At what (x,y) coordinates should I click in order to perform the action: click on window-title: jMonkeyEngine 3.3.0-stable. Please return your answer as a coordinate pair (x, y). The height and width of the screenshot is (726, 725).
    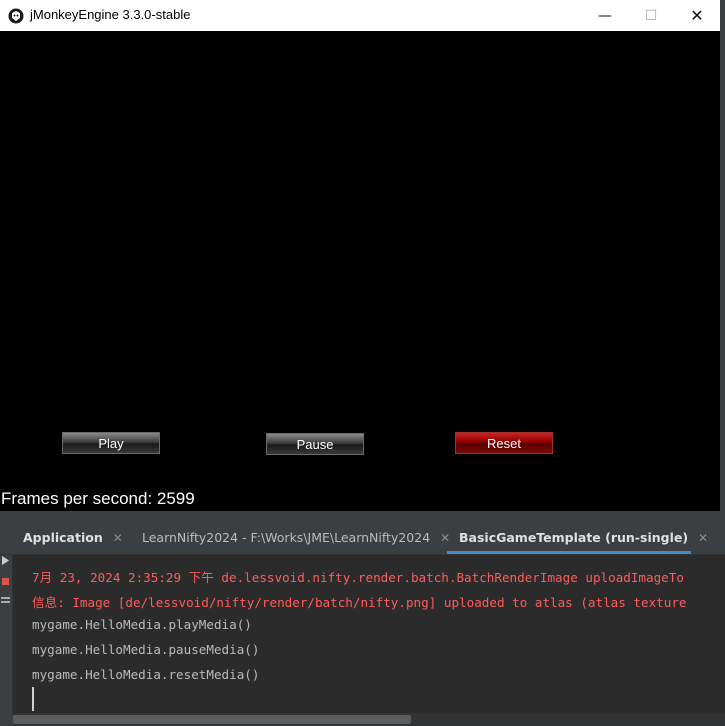
    Looking at the image, I should click on (110, 14).